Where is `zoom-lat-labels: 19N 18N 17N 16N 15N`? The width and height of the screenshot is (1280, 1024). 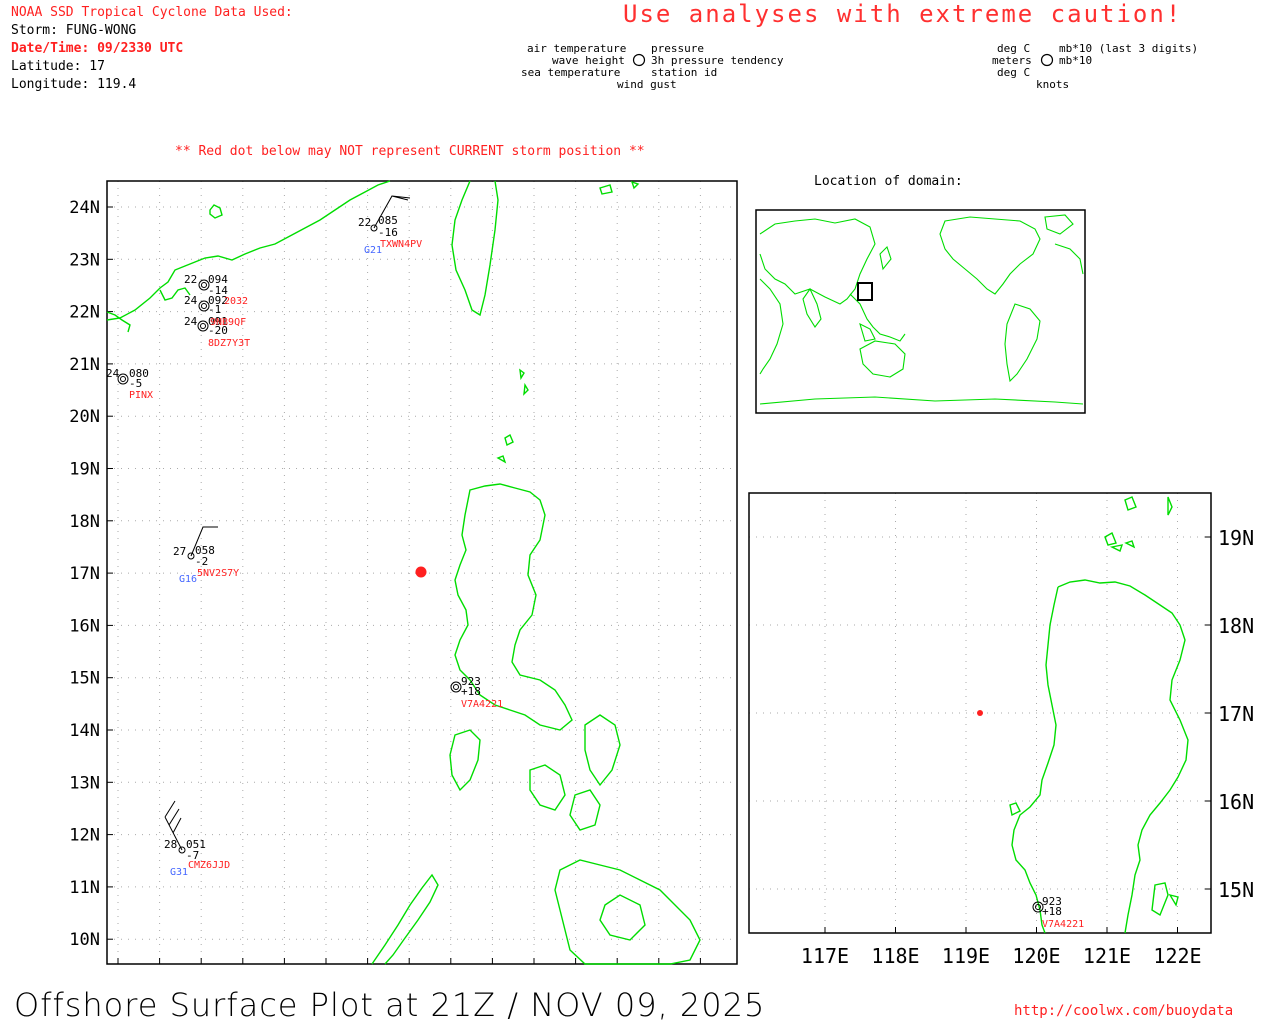 zoom-lat-labels: 19N 18N 17N 16N 15N is located at coordinates (1236, 714).